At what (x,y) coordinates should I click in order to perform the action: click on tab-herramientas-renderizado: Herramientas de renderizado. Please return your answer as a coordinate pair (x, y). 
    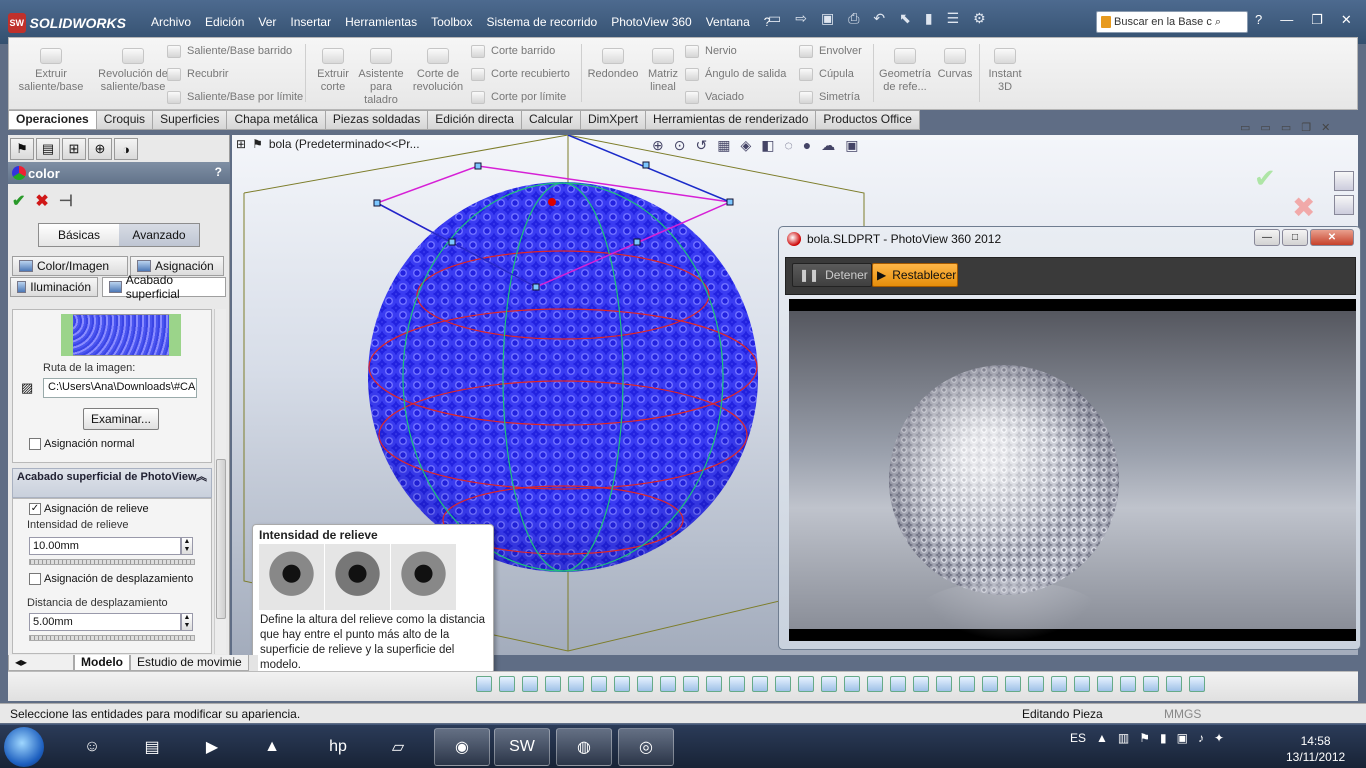
    Looking at the image, I should click on (730, 120).